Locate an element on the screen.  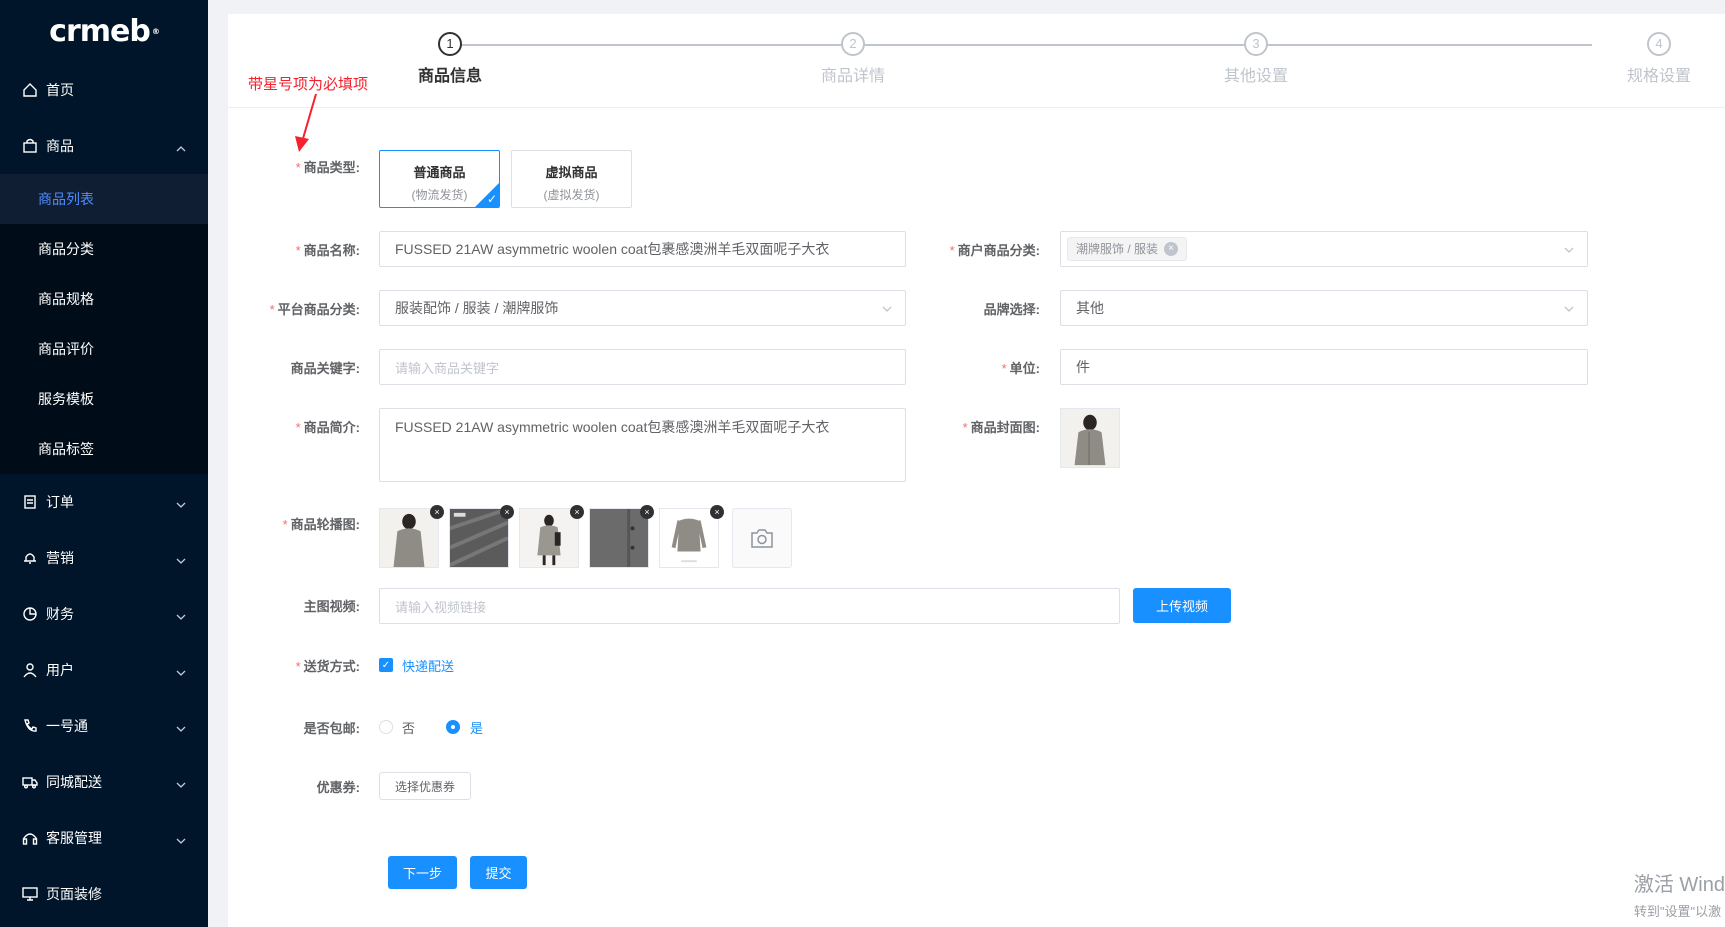
logo: crmeb ® is located at coordinates (104, 31).